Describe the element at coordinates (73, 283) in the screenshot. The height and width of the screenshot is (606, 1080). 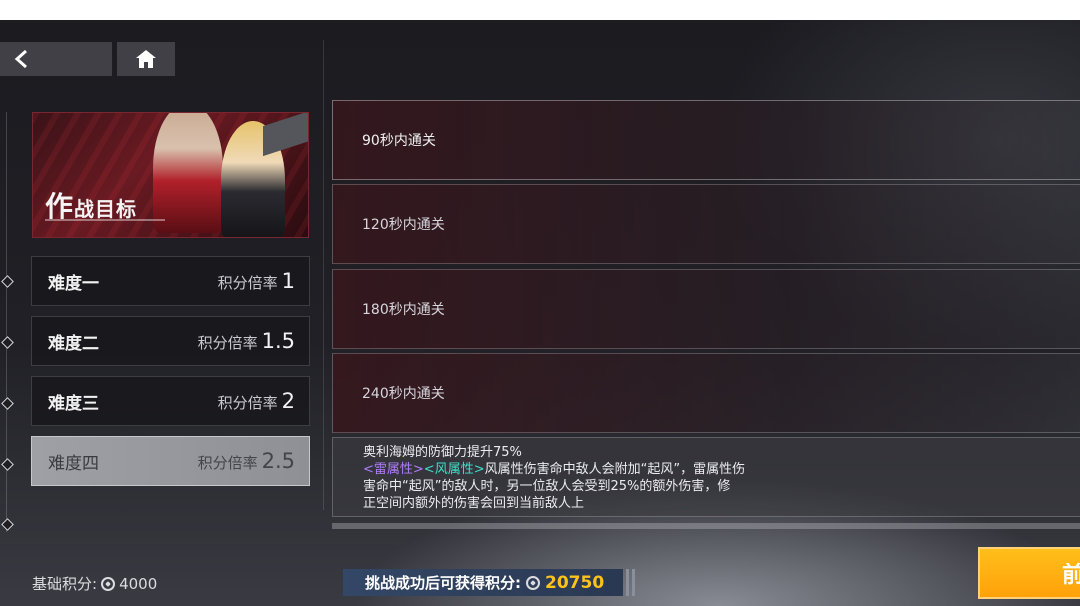
I see `difficulty-name: 难度一` at that location.